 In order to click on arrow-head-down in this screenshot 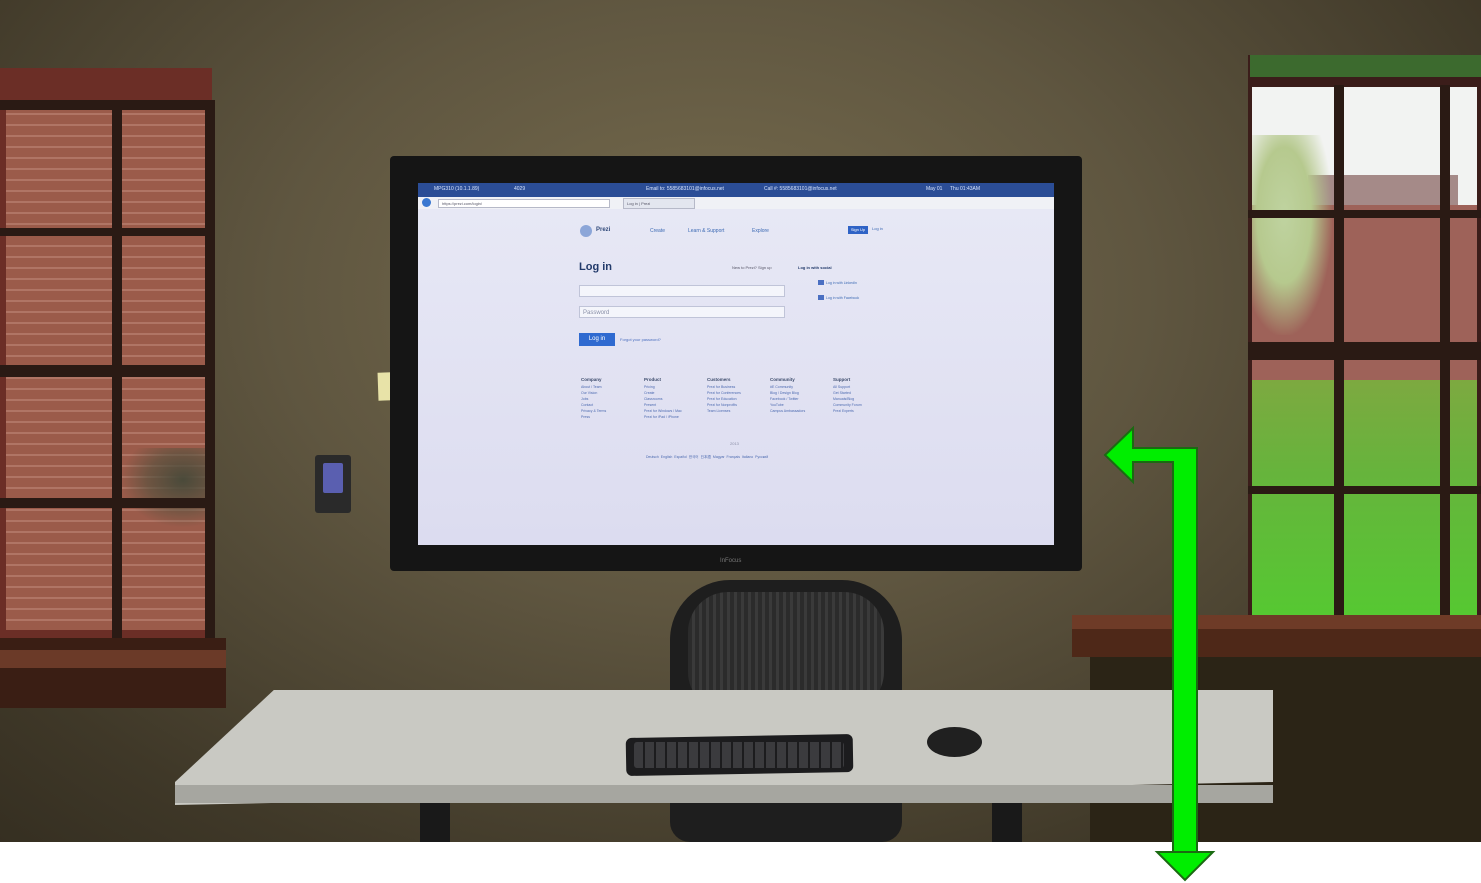, I will do `click(1185, 866)`.